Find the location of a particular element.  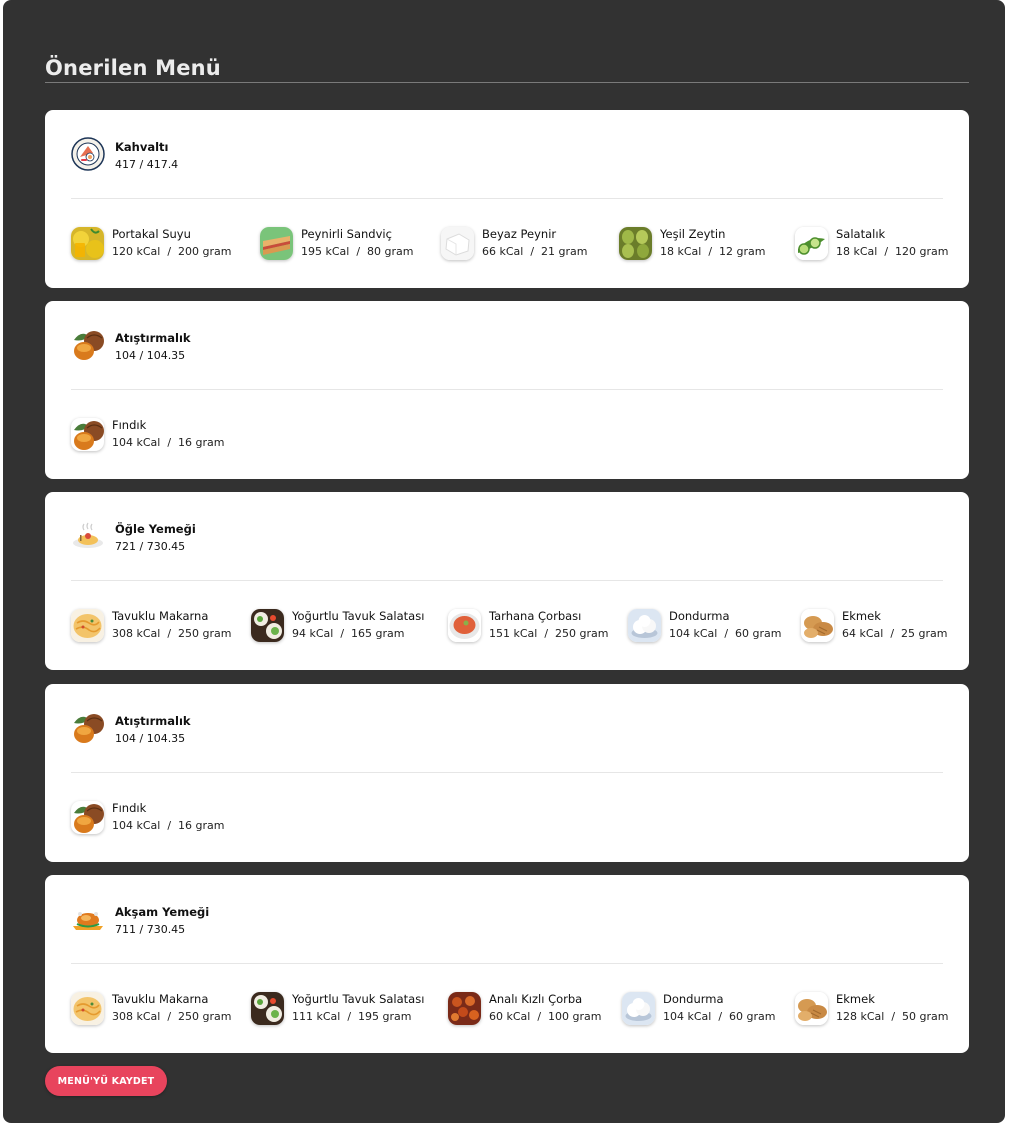

food-calories-weight: 151 kCal / 250 gram is located at coordinates (549, 633).